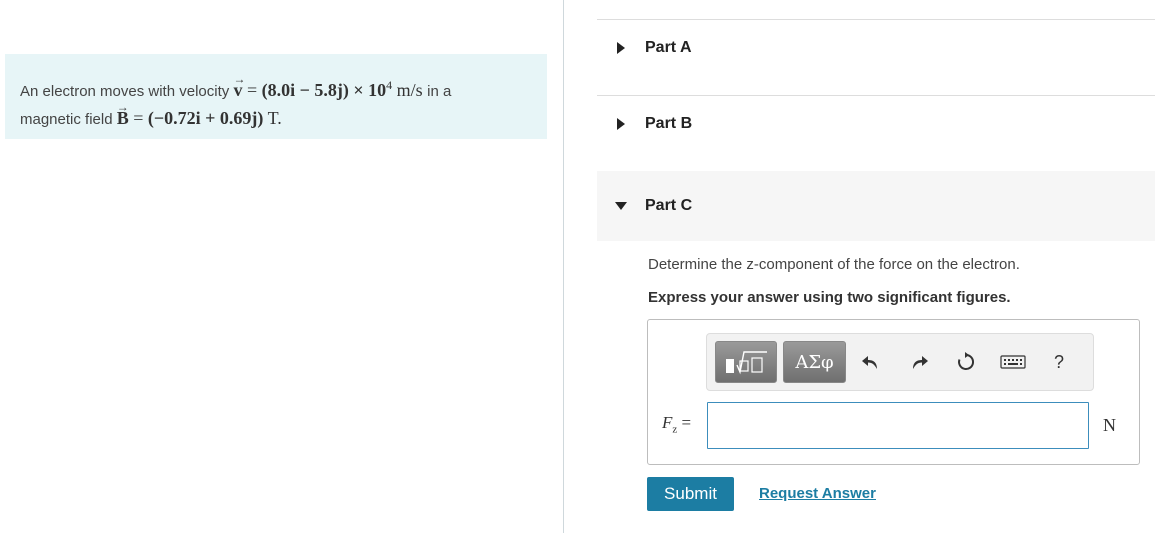  What do you see at coordinates (876, 206) in the screenshot?
I see `part-c-header: Part C` at bounding box center [876, 206].